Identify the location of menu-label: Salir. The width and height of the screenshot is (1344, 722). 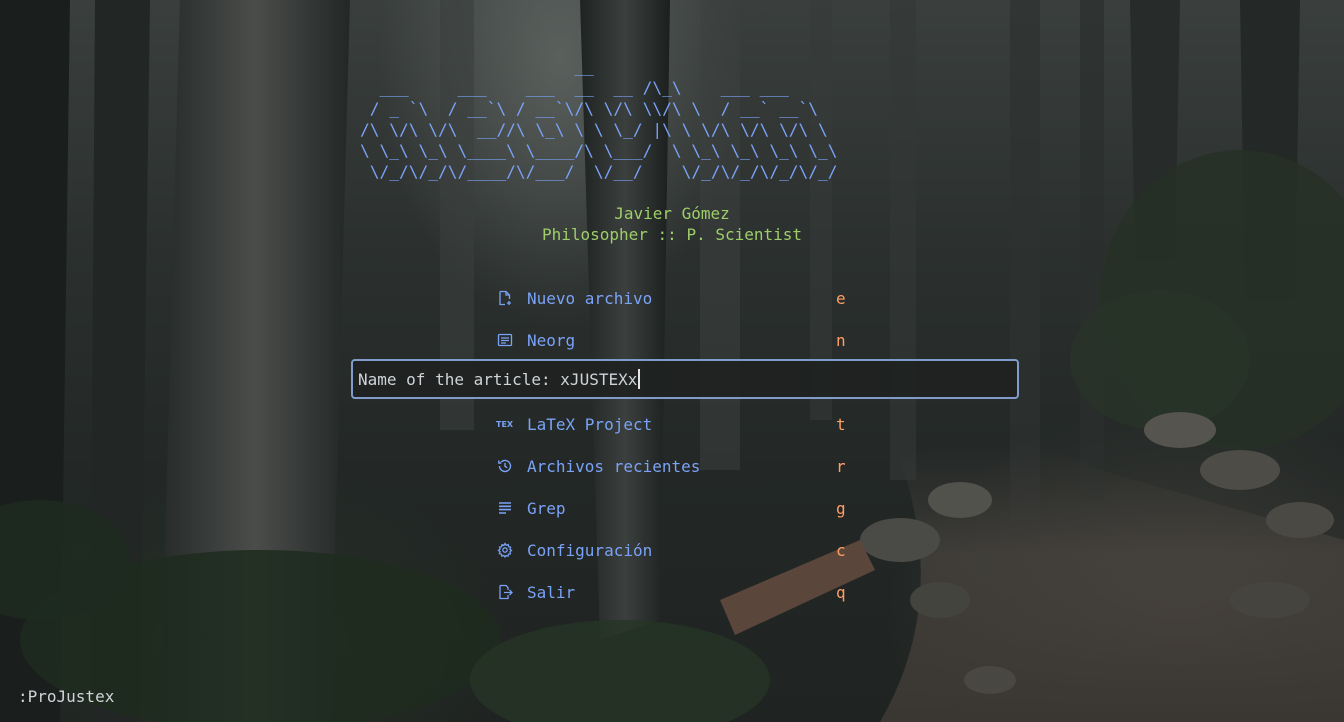
(551, 592).